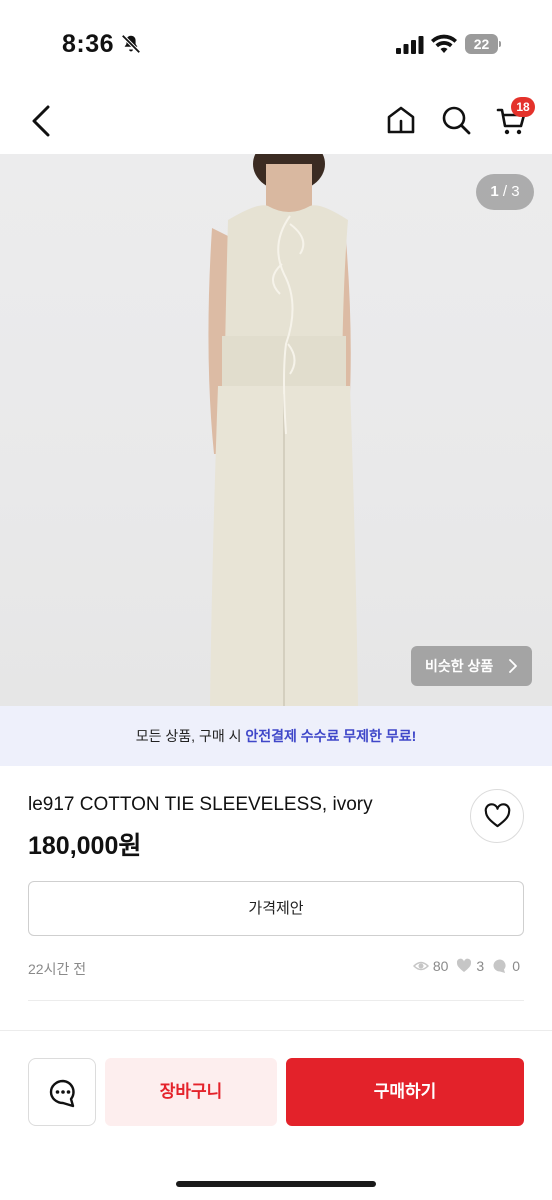  Describe the element at coordinates (459, 666) in the screenshot. I see `similar-products-label: 비슷한 상품` at that location.